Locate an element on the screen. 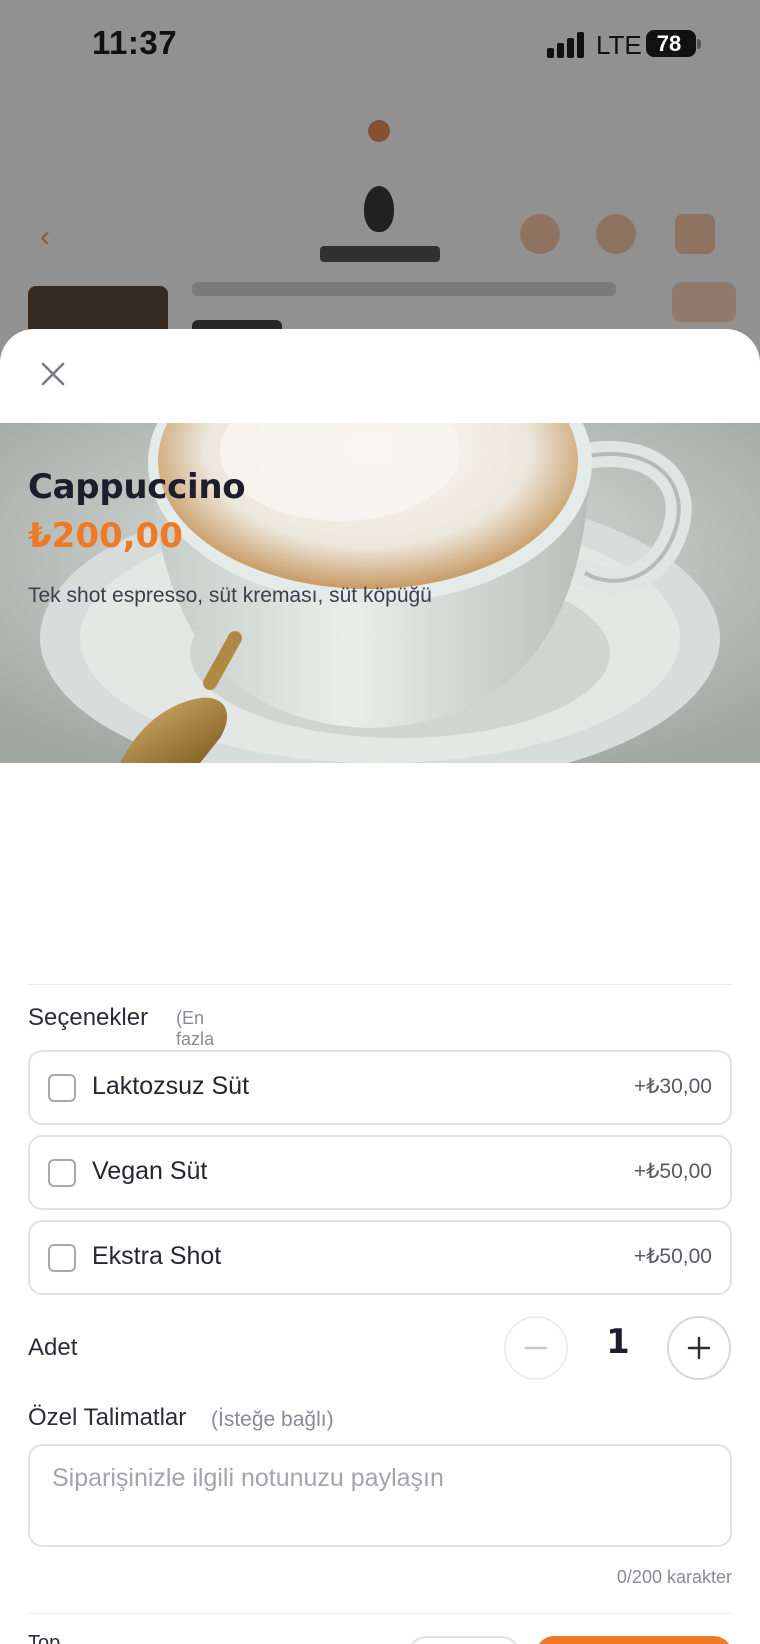  option-ekstra-shot: Ekstra Shot +₺50,00 is located at coordinates (380, 1257).